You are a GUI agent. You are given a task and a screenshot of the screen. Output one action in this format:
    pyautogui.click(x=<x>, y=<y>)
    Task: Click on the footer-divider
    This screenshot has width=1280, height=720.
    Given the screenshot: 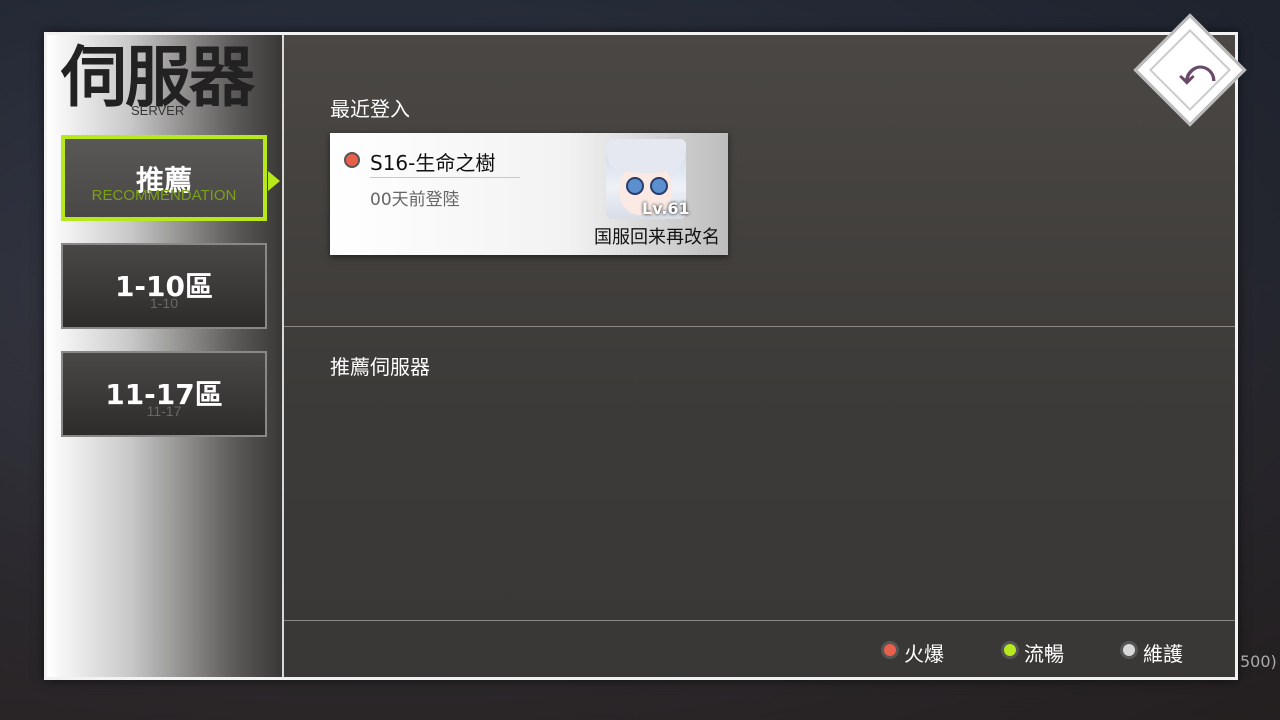 What is the action you would take?
    pyautogui.click(x=759, y=620)
    